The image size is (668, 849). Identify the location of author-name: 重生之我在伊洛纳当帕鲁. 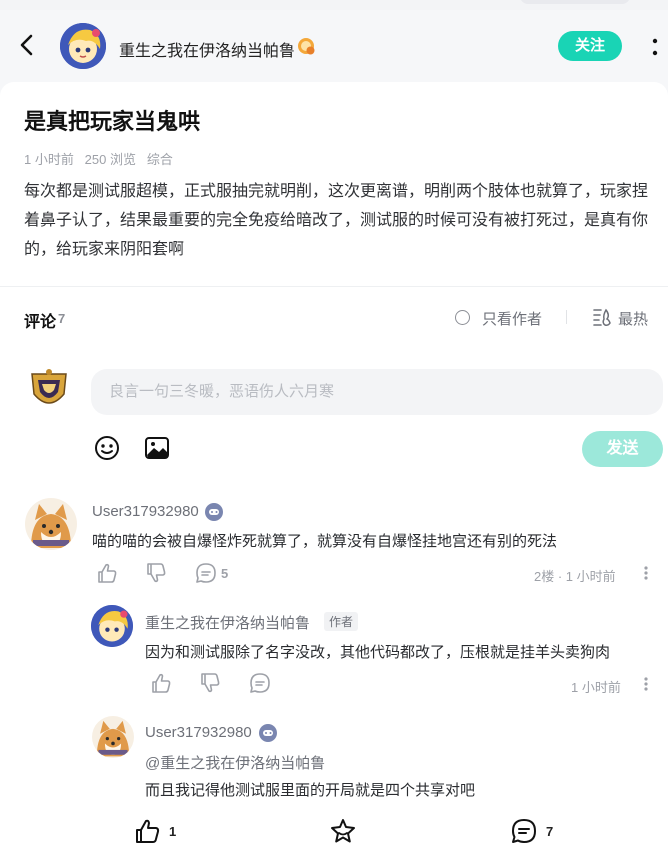
(207, 49).